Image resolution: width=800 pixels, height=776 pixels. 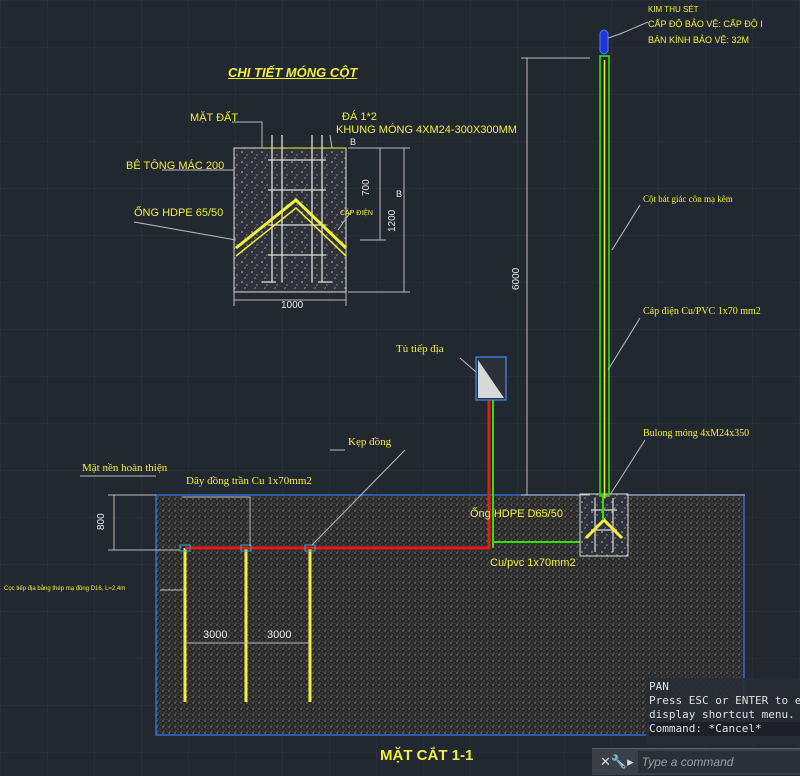 What do you see at coordinates (427, 755) in the screenshot?
I see `section-title: MẶT CẮT 1-1` at bounding box center [427, 755].